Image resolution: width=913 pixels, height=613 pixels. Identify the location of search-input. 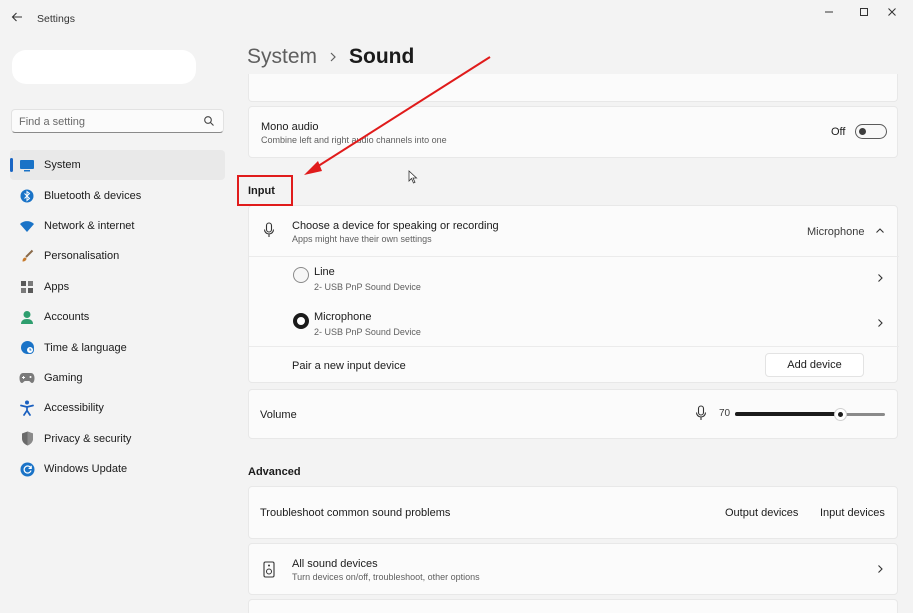
(109, 121).